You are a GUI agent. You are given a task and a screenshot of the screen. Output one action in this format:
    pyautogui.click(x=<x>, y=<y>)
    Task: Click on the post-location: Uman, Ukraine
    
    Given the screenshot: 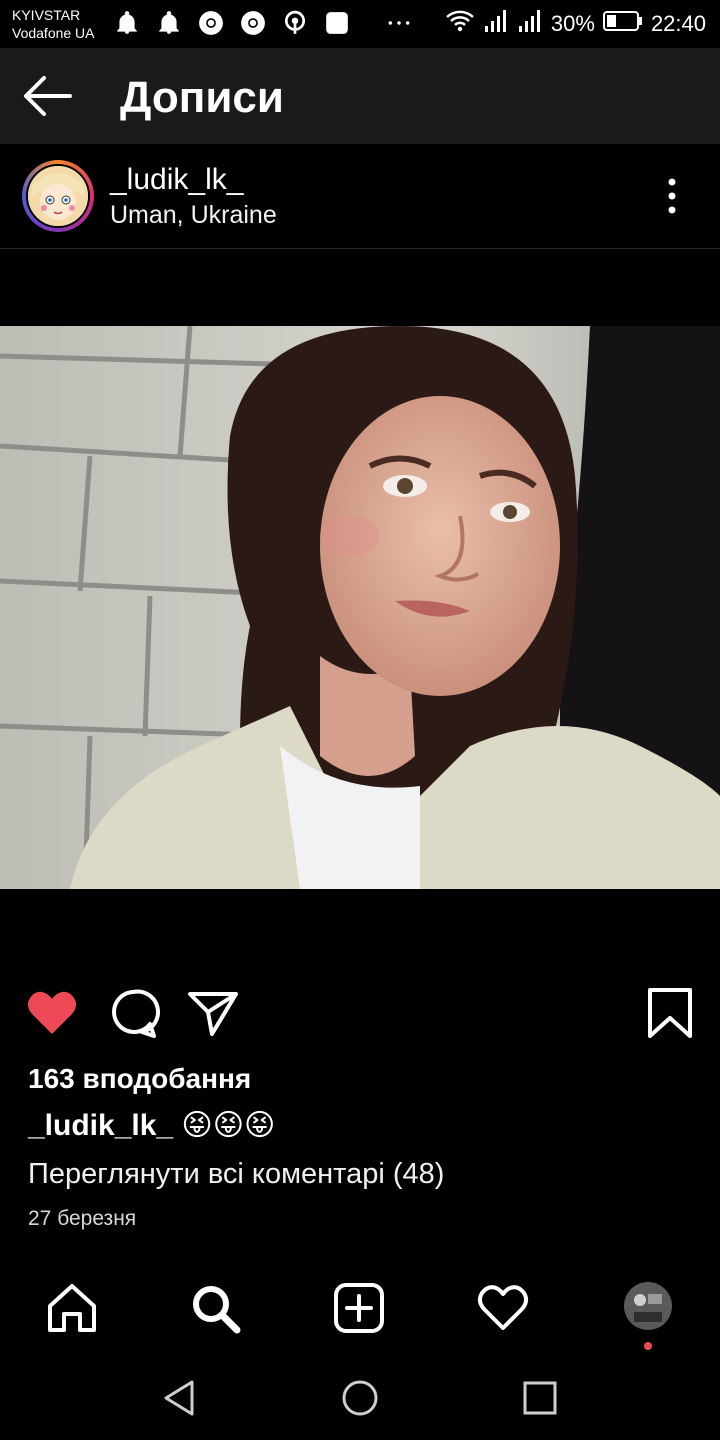 What is the action you would take?
    pyautogui.click(x=193, y=215)
    